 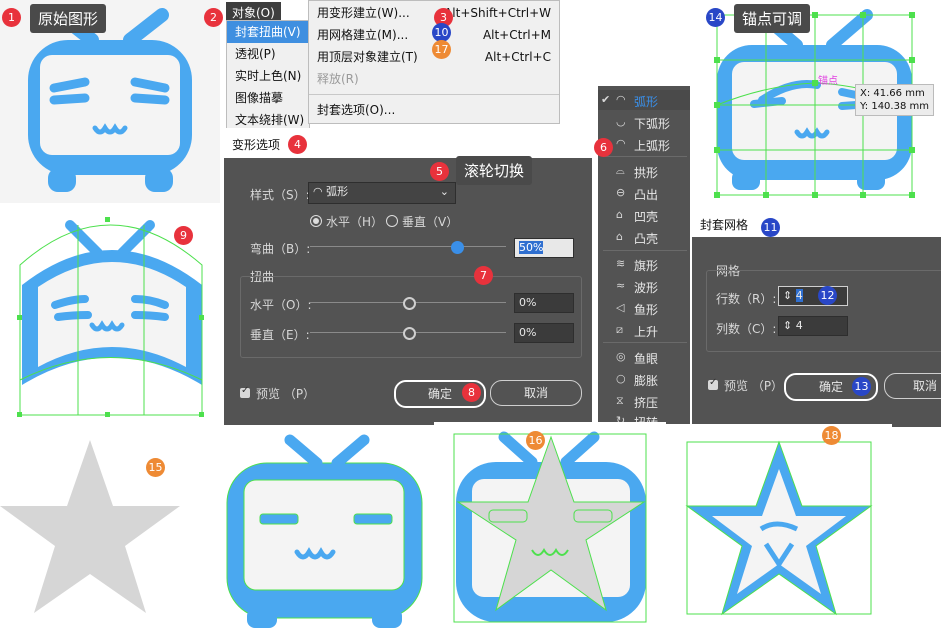 What do you see at coordinates (813, 296) in the screenshot?
I see `rows-stepper: ⇕ 4` at bounding box center [813, 296].